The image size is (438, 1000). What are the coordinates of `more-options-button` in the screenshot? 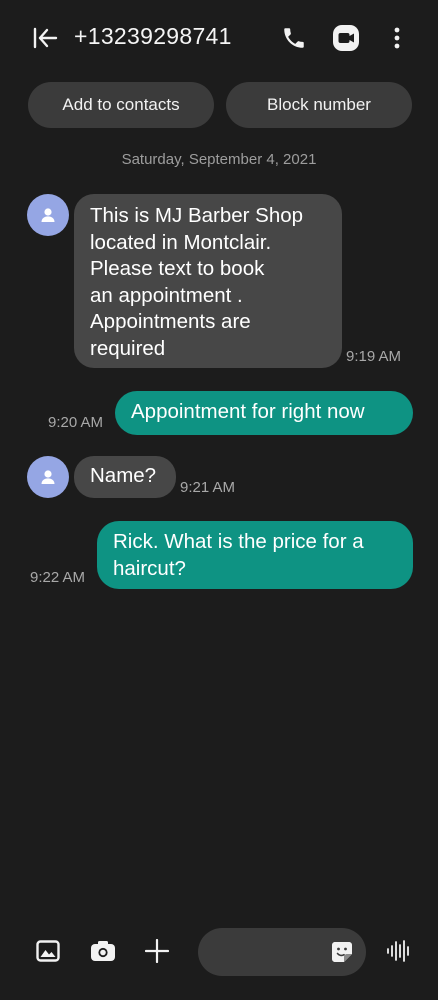 It's located at (397, 38).